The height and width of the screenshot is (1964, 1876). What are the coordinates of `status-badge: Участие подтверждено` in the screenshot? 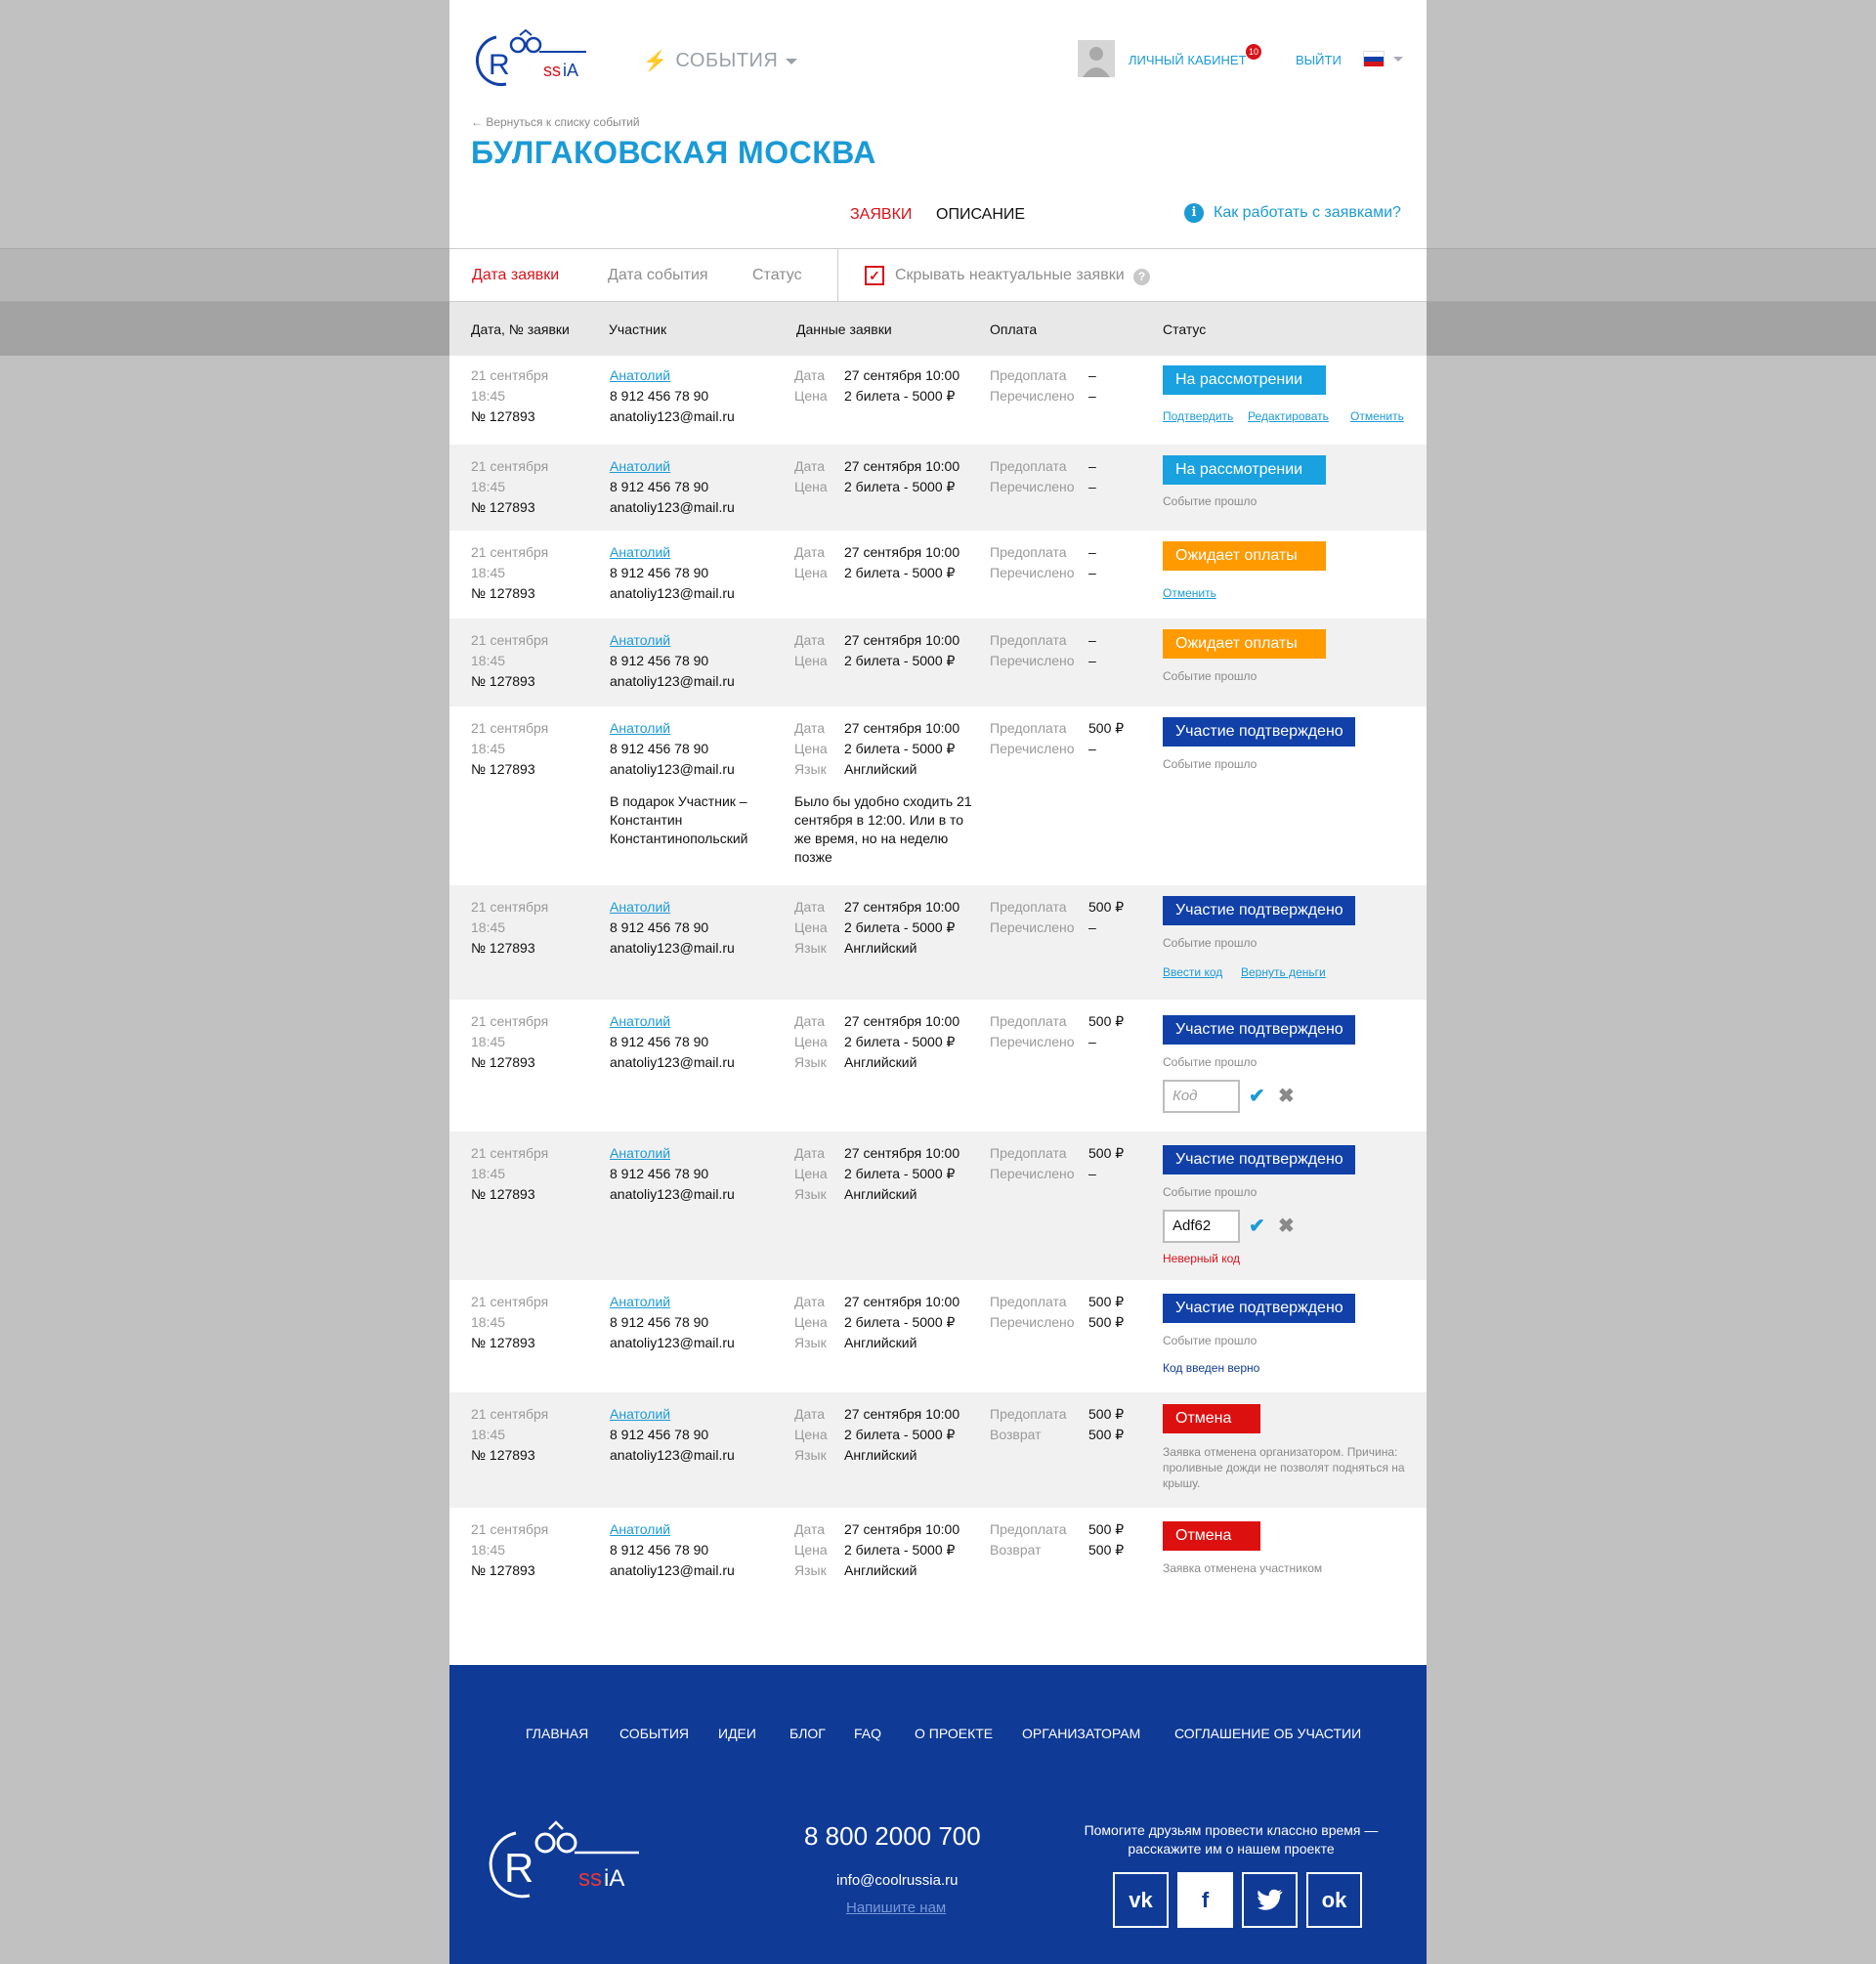 It's located at (1259, 1030).